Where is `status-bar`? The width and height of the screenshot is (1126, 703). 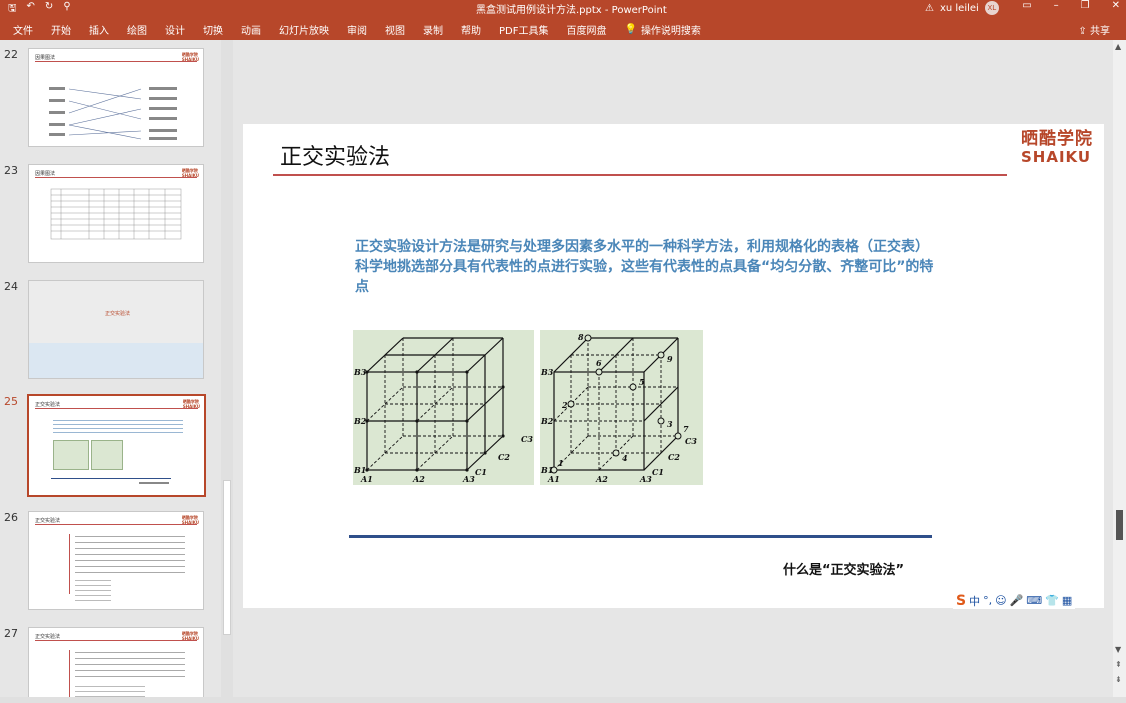
status-bar is located at coordinates (563, 700).